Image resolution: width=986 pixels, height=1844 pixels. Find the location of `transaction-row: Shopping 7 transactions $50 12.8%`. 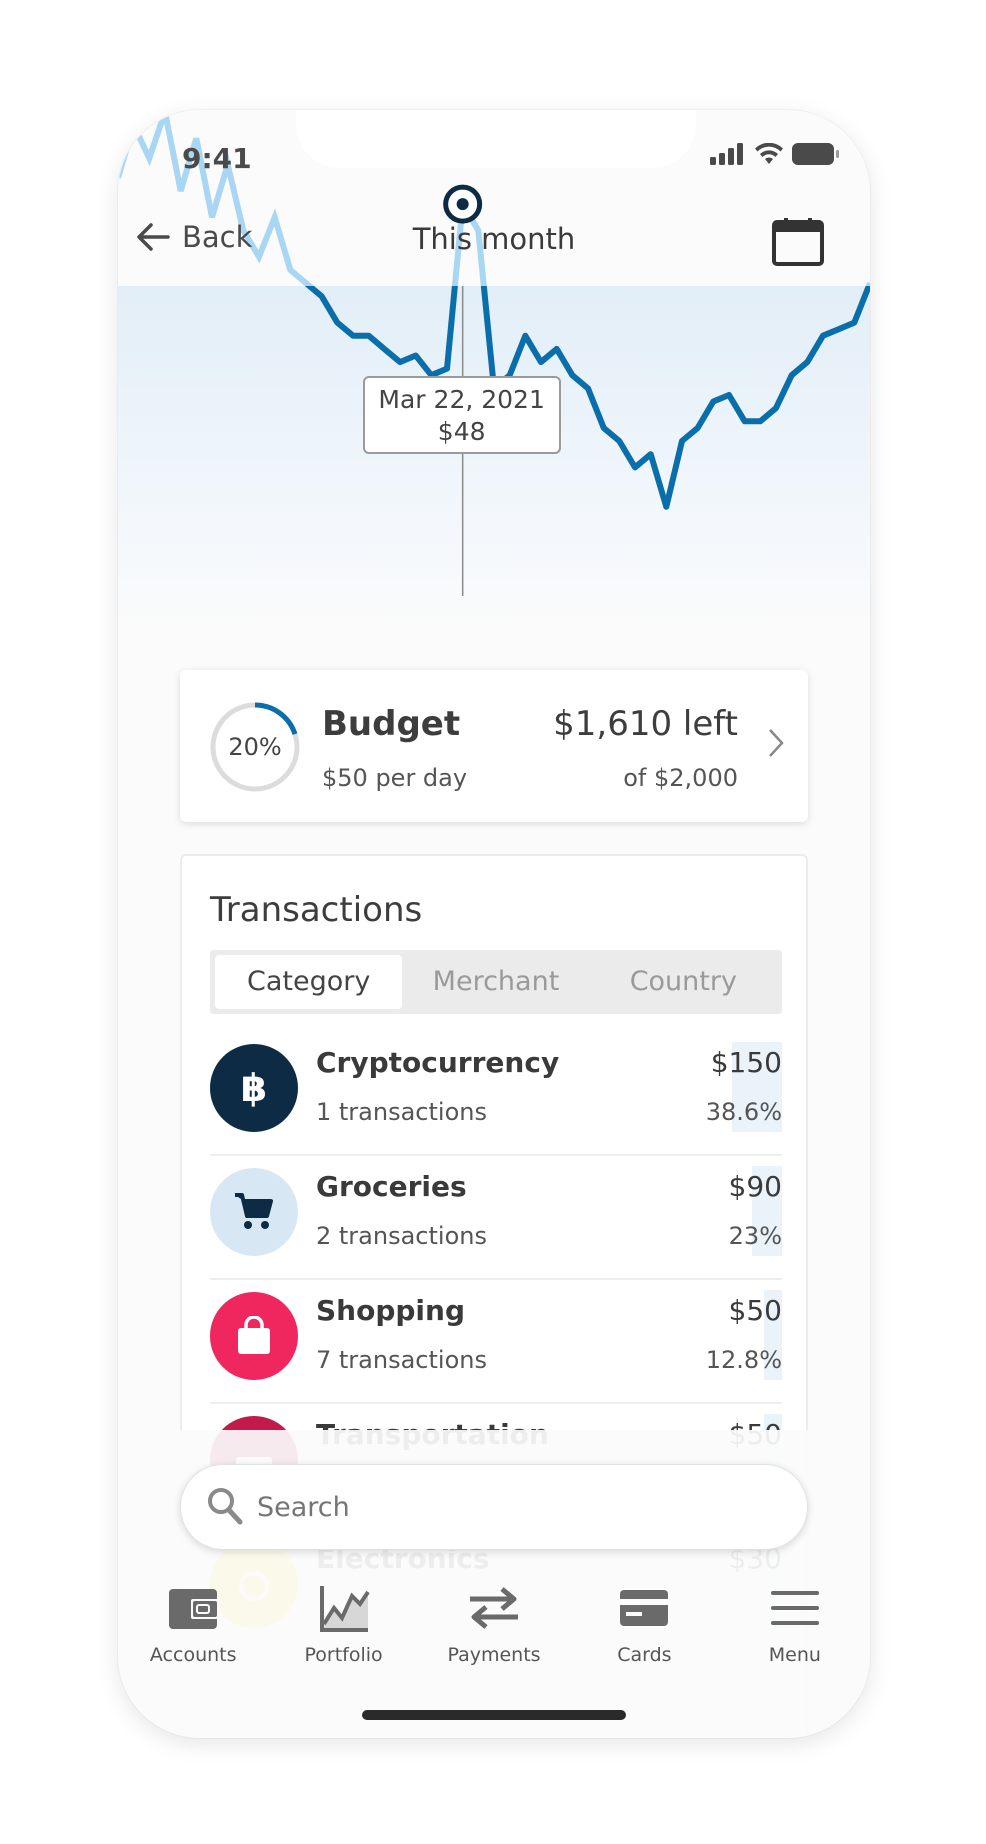

transaction-row: Shopping 7 transactions $50 12.8% is located at coordinates (496, 1342).